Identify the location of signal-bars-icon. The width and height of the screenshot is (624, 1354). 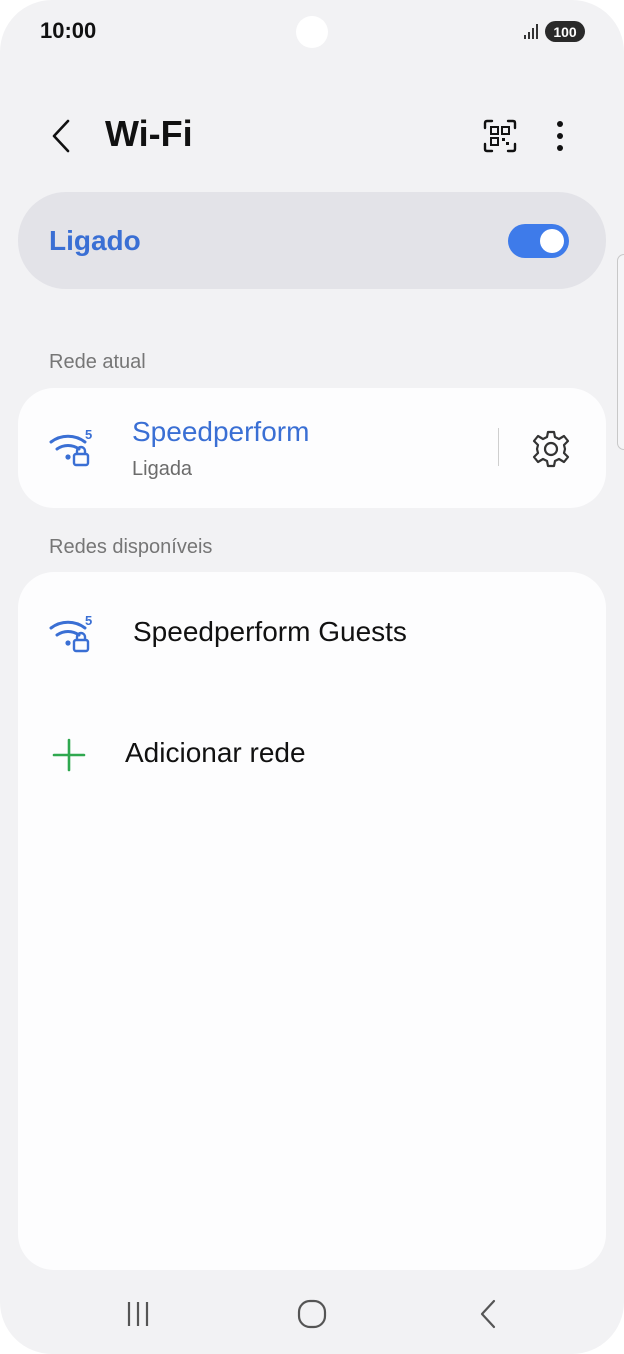
(531, 31).